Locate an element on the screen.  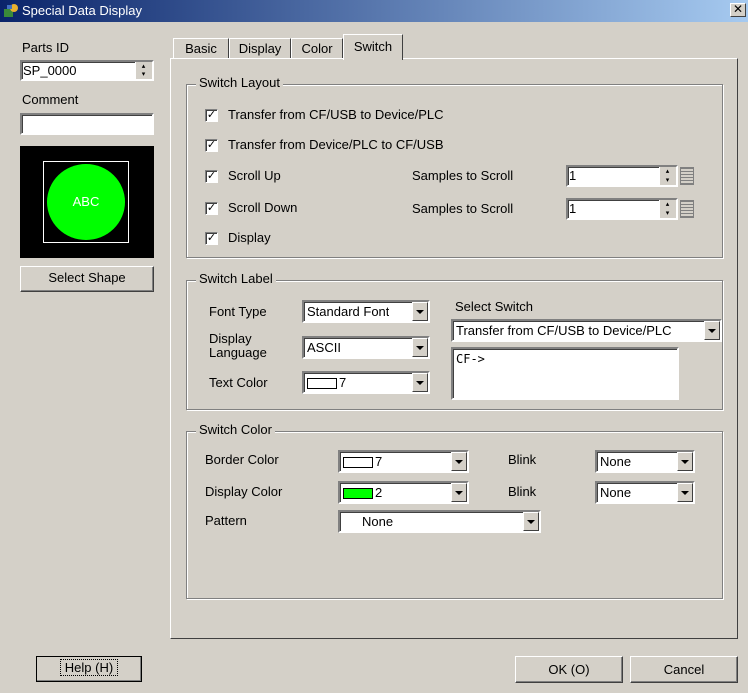
blink-dropdown-1: None is located at coordinates (645, 461).